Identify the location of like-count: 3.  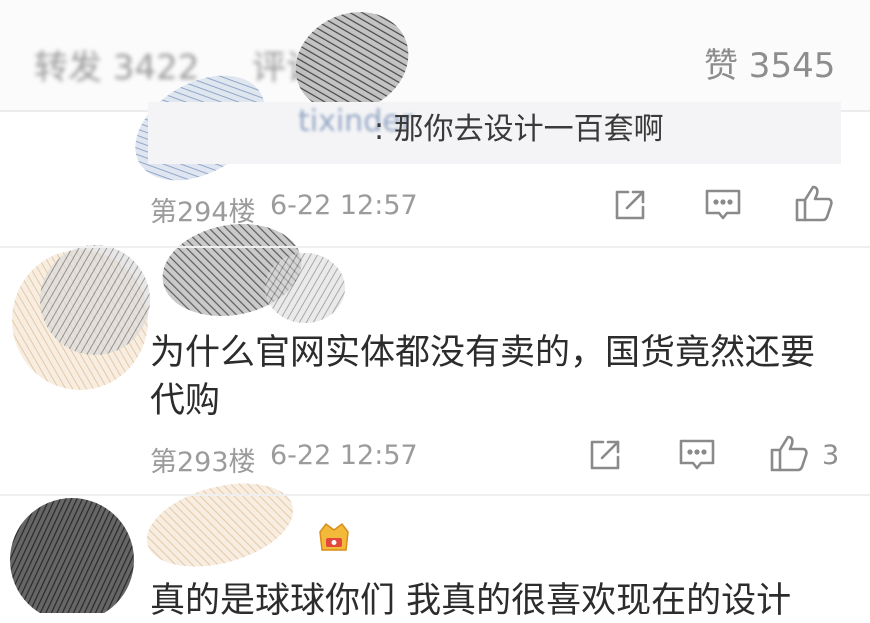
(831, 455).